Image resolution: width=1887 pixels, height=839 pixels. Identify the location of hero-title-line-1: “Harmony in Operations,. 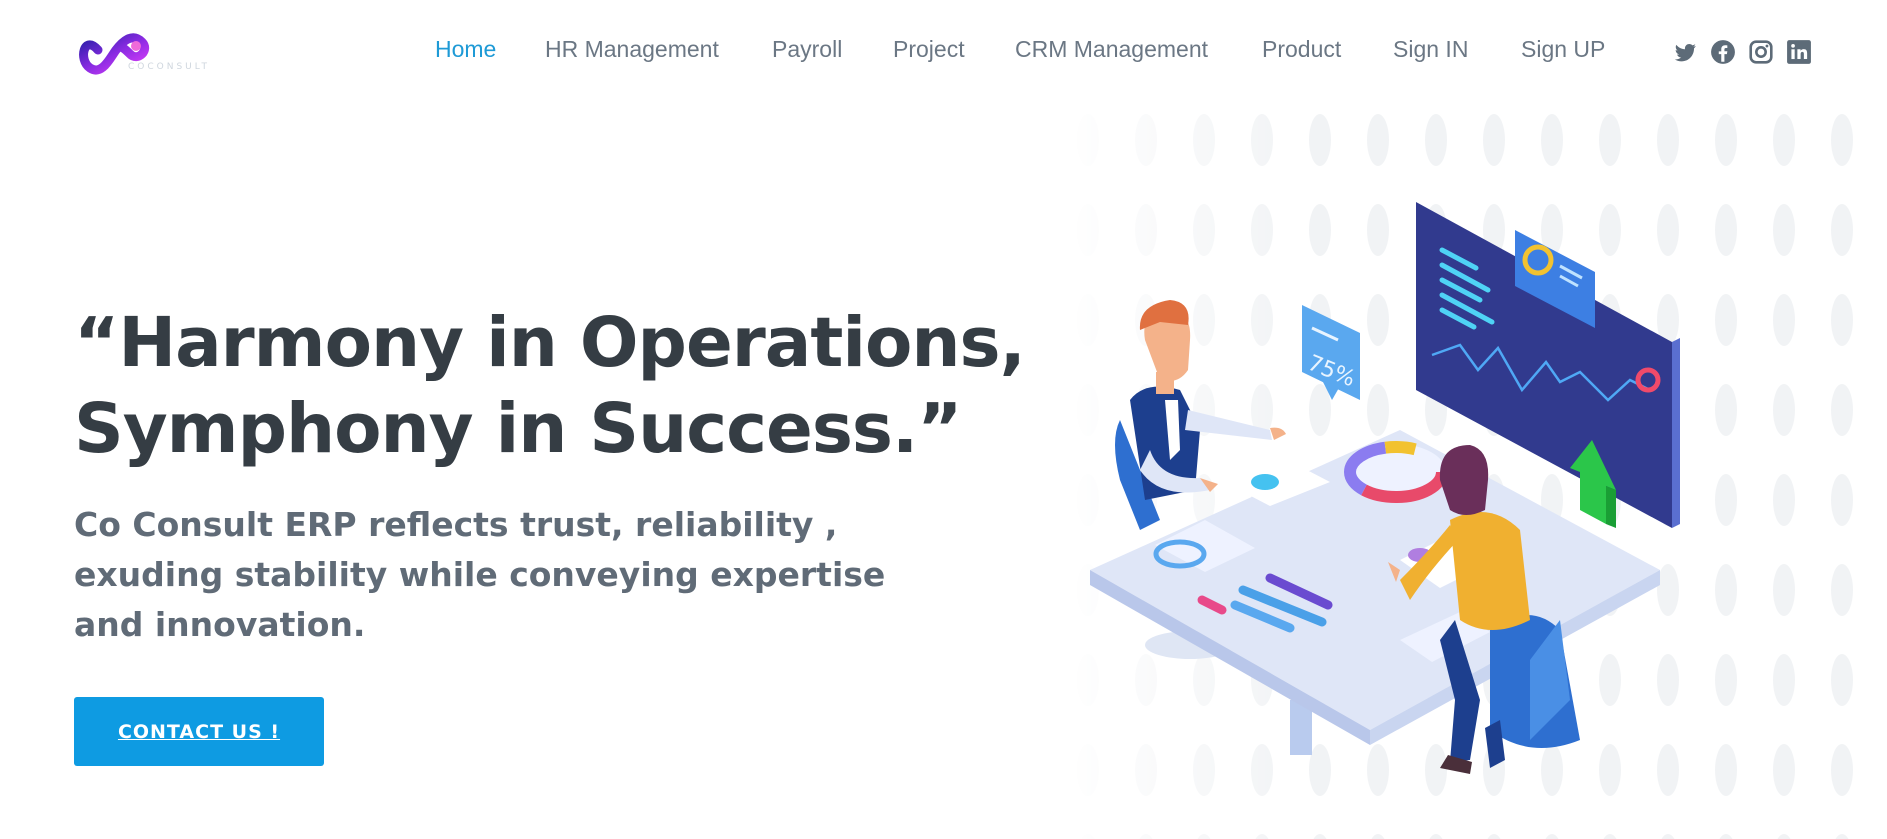
(550, 343).